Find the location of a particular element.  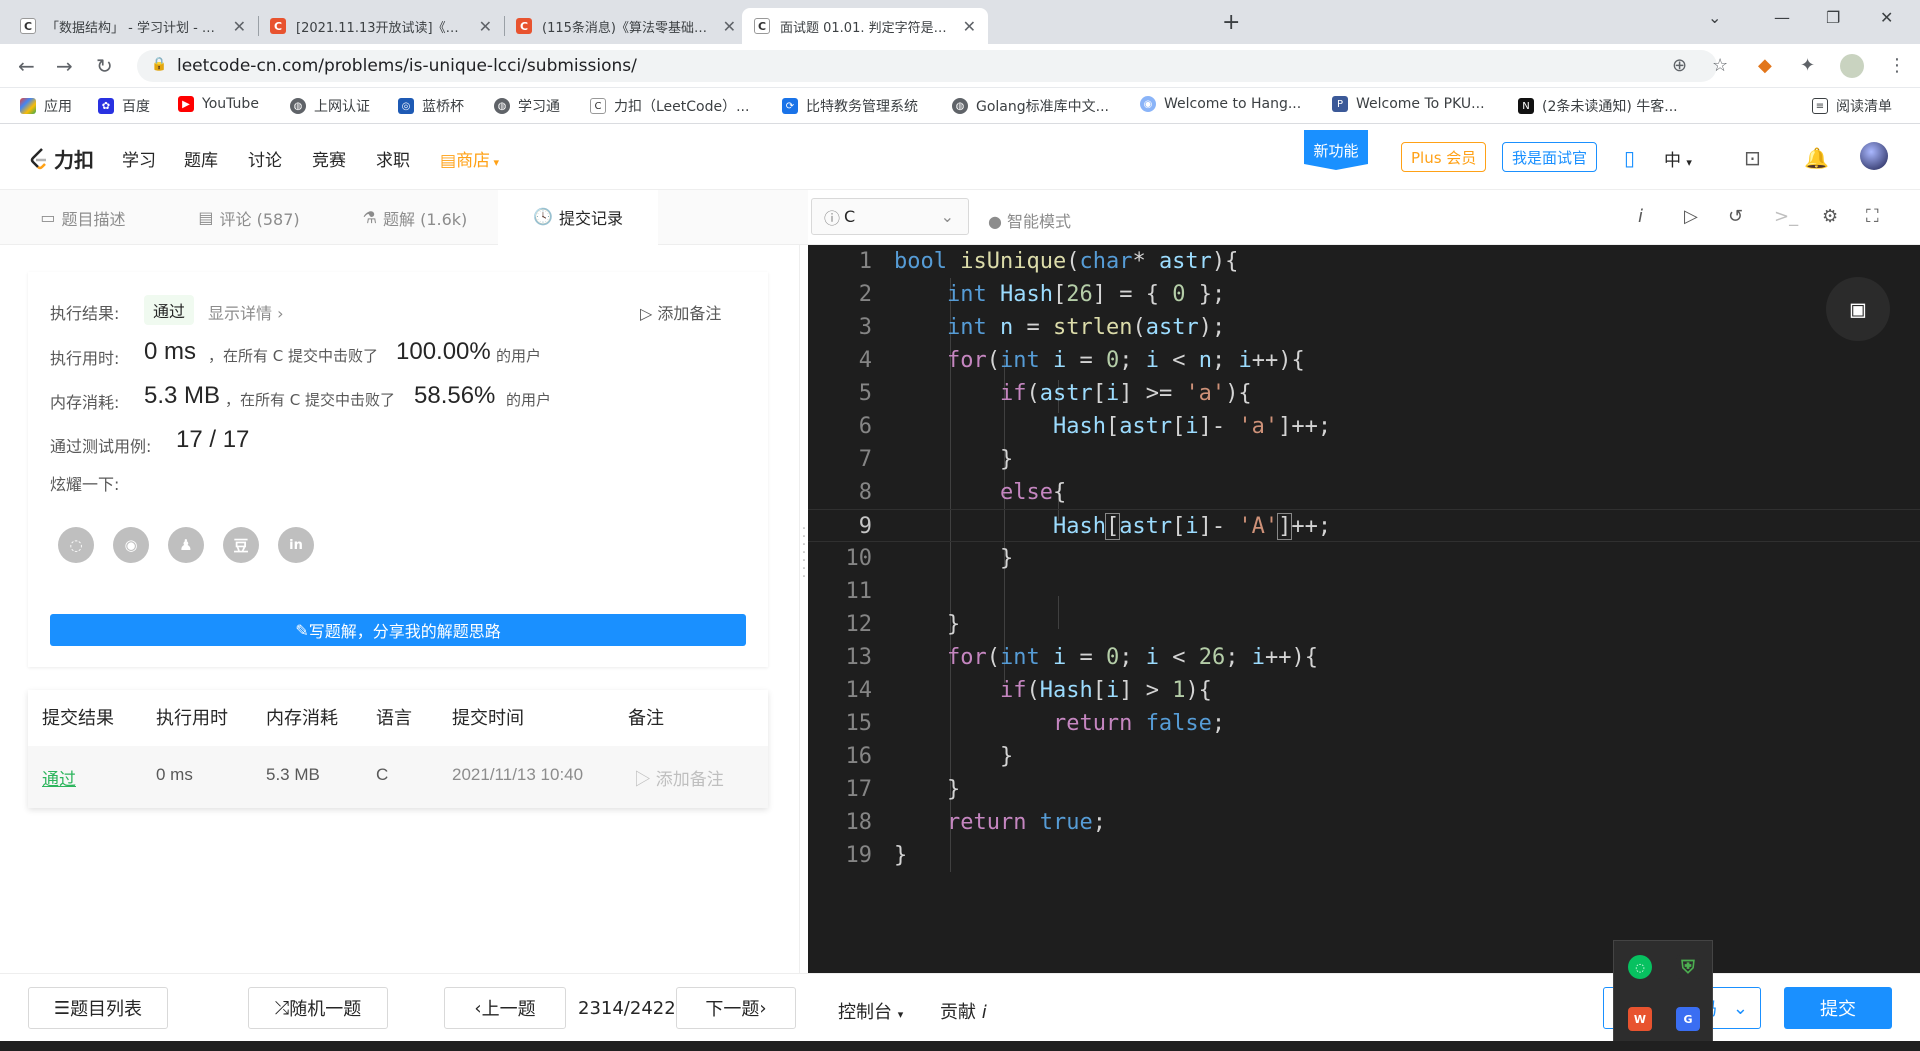

menu-dots-icon: ⋮ is located at coordinates (1897, 65).